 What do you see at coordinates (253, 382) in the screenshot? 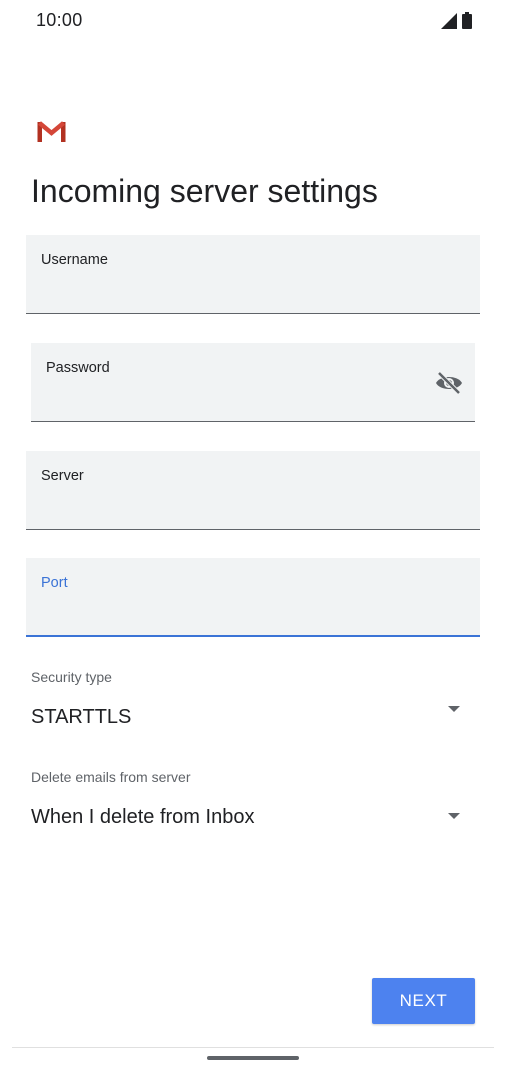
I see `password-field: Password` at bounding box center [253, 382].